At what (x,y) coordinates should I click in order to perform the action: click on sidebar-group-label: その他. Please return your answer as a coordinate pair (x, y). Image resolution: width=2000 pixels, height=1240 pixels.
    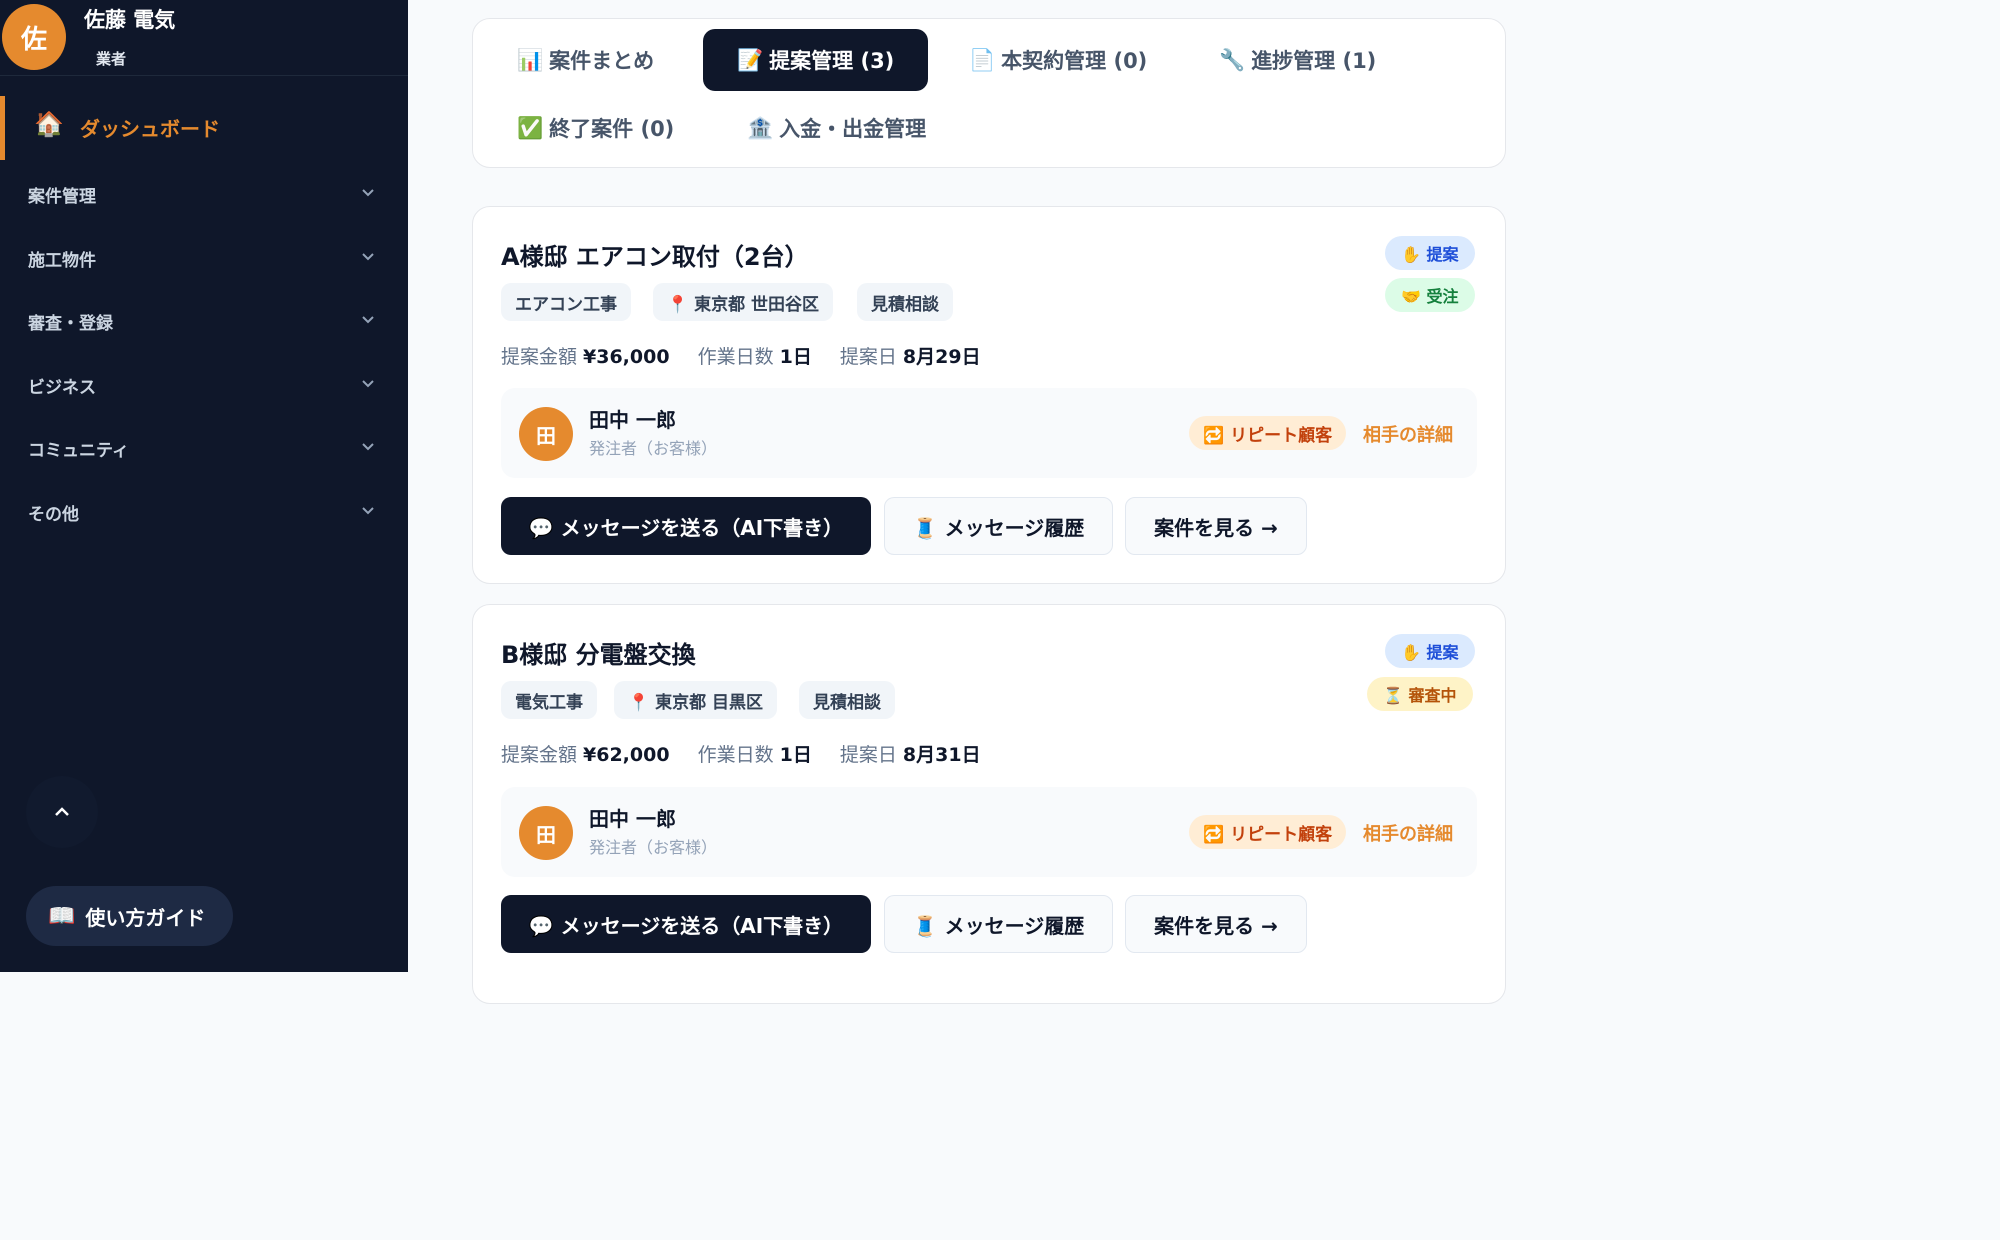
    Looking at the image, I should click on (53, 515).